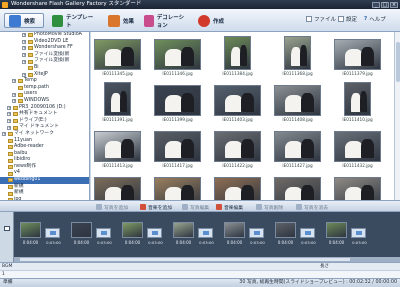 This screenshot has width=400, height=287. Describe the element at coordinates (357, 148) in the screenshot. I see `photo-thumbnail: IE0111432.jpg` at that location.